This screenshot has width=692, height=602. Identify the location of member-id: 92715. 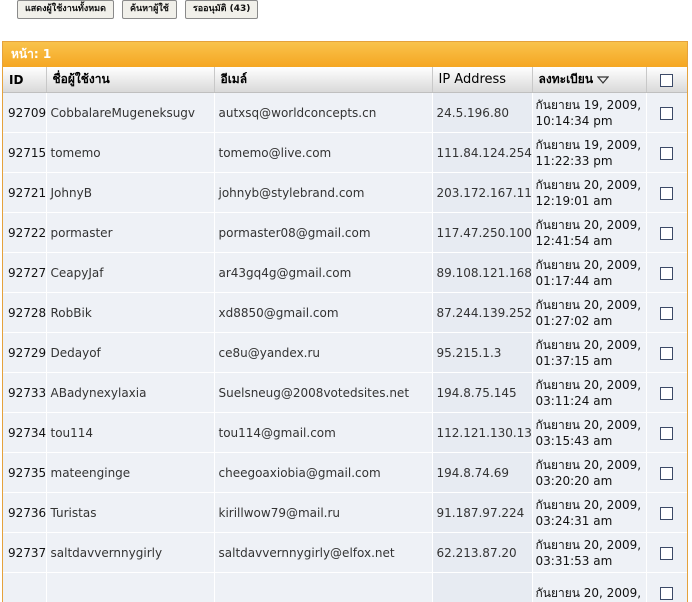
(24, 153).